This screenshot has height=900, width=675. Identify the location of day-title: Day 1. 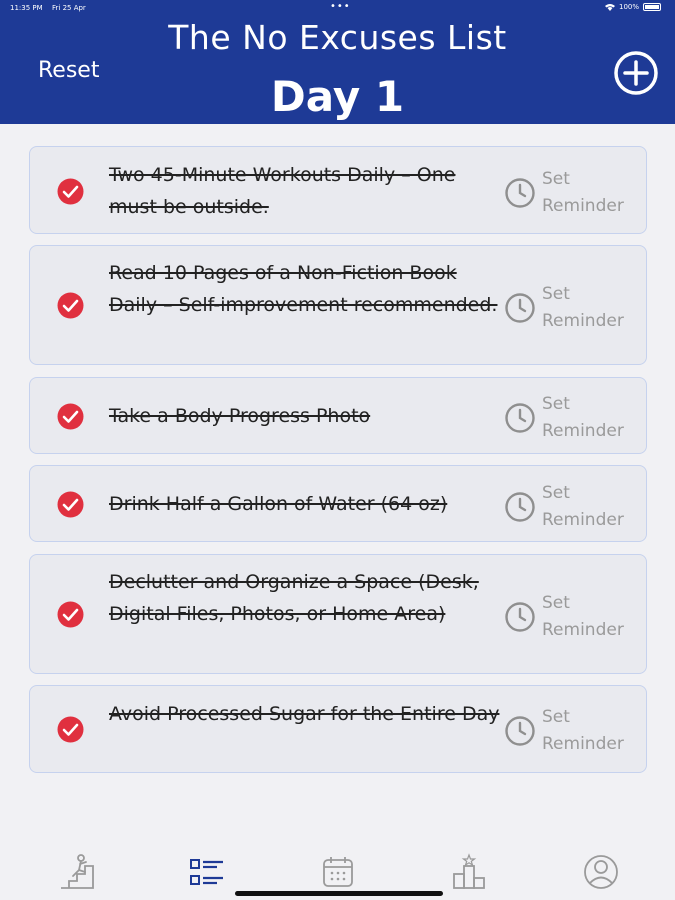
(337, 96).